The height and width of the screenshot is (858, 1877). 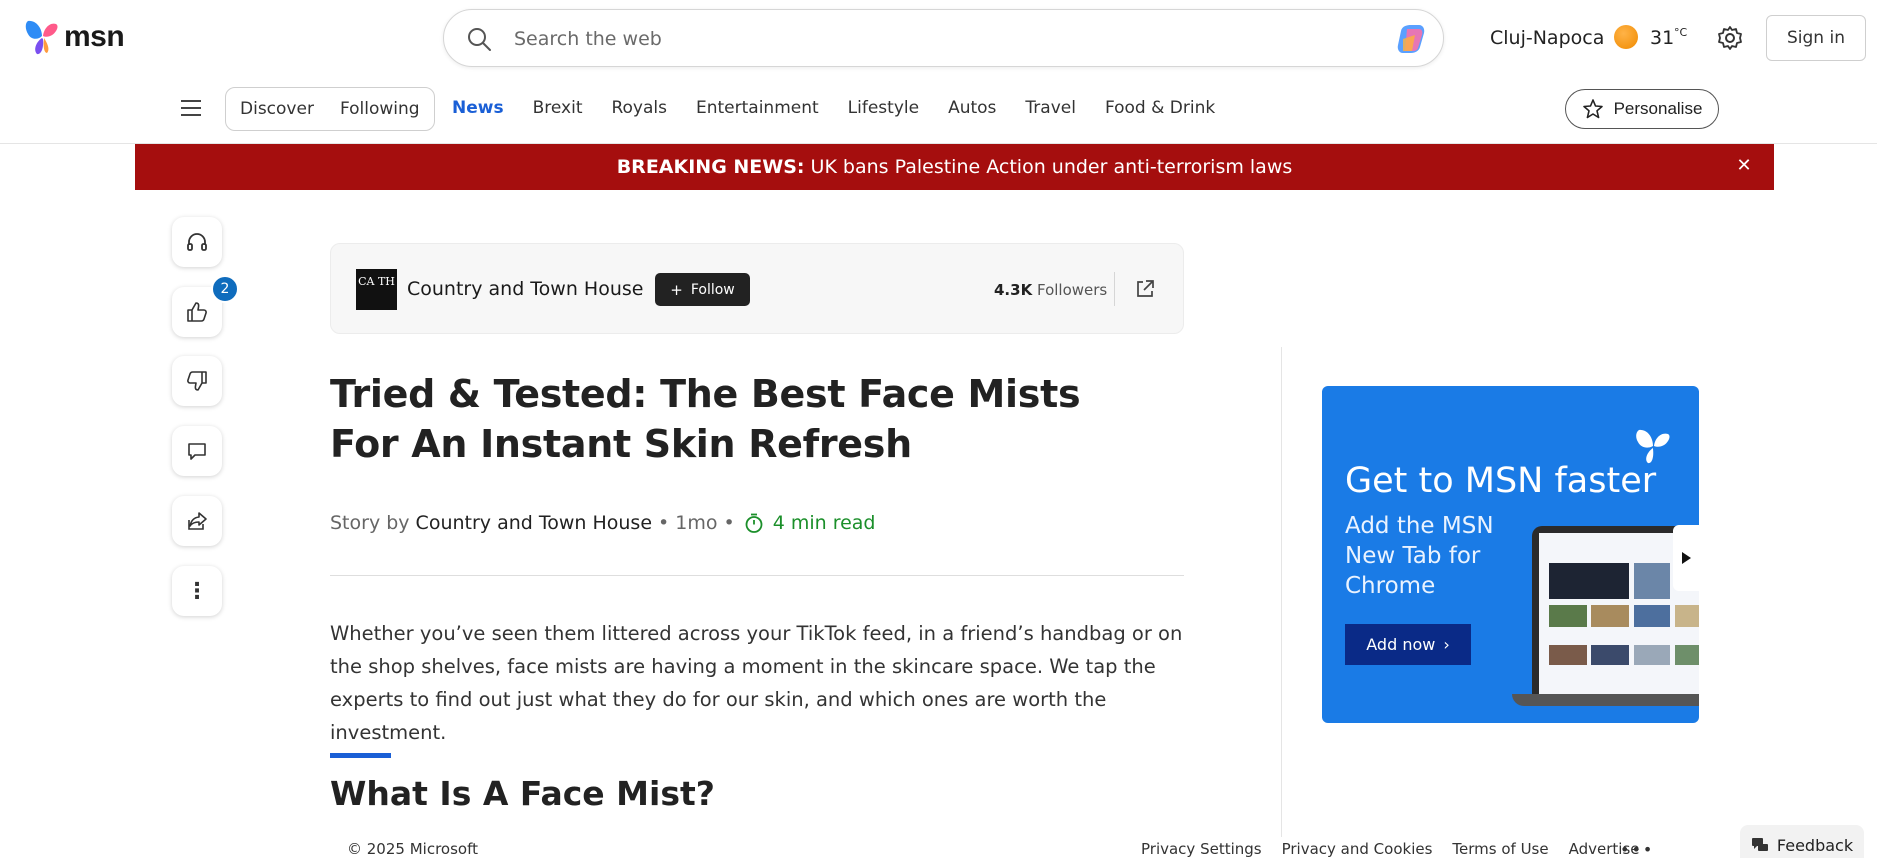 I want to click on sign-in-button: Sign in, so click(x=1816, y=38).